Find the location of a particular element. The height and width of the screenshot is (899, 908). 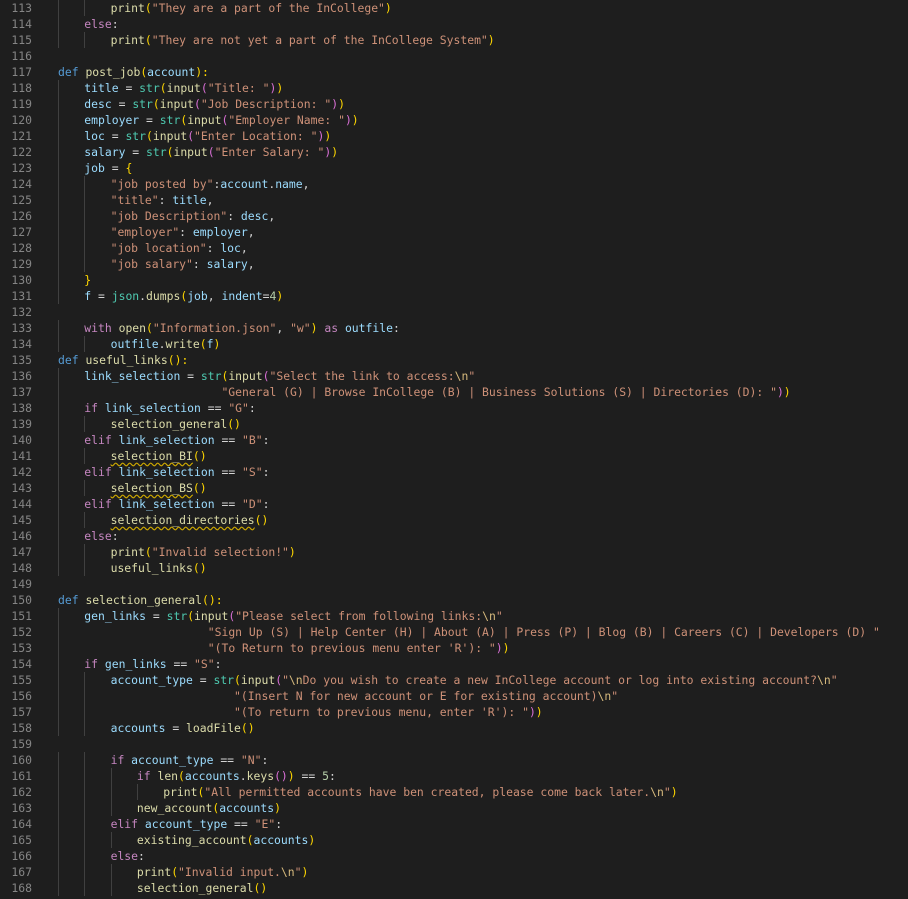

code-line: 129 "job salary": salary, is located at coordinates (454, 264).